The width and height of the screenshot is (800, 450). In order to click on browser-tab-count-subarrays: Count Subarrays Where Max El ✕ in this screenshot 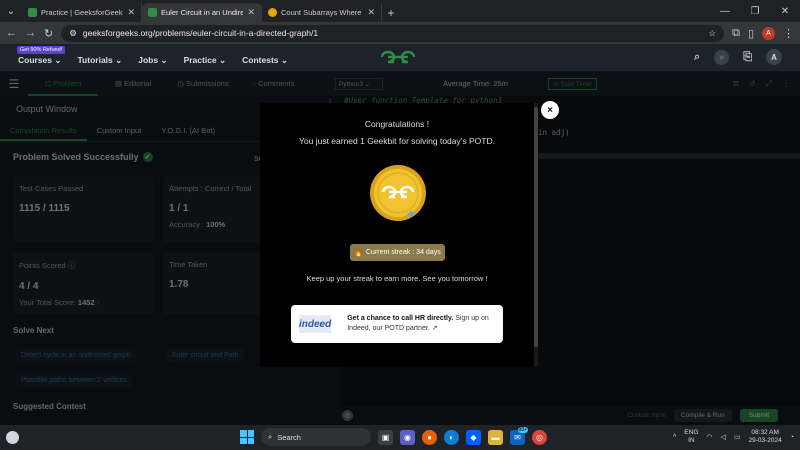, I will do `click(322, 12)`.